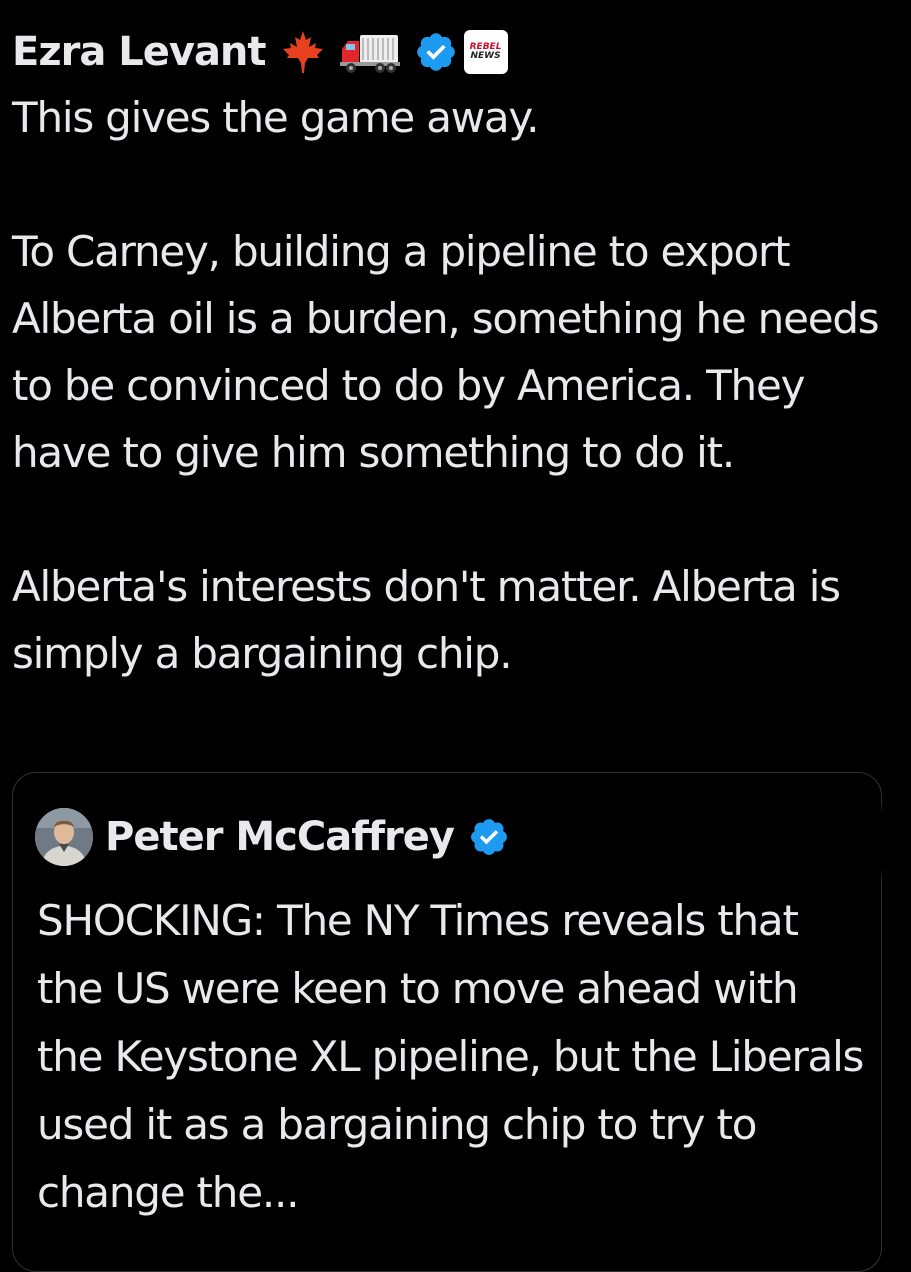  Describe the element at coordinates (280, 837) in the screenshot. I see `quoted-author-name: Peter McCaffrey` at that location.